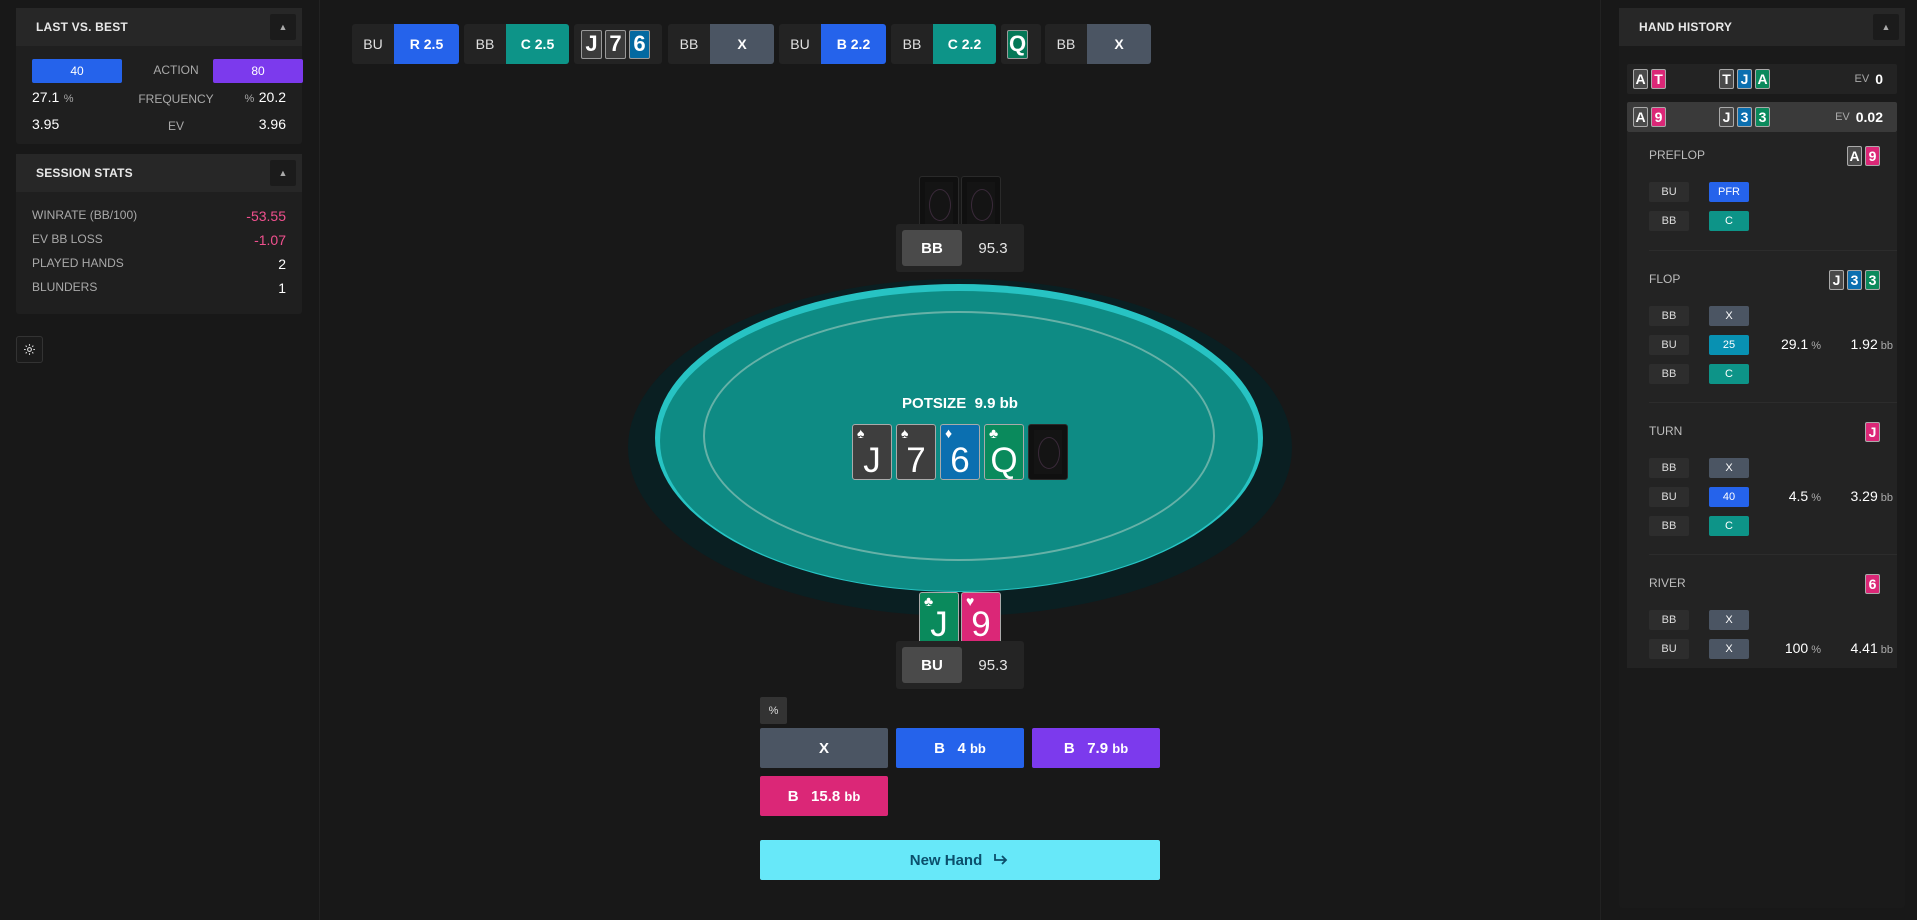 The image size is (1917, 920). Describe the element at coordinates (1773, 649) in the screenshot. I see `river-row-2: BU X 100% 4.41 bb` at that location.